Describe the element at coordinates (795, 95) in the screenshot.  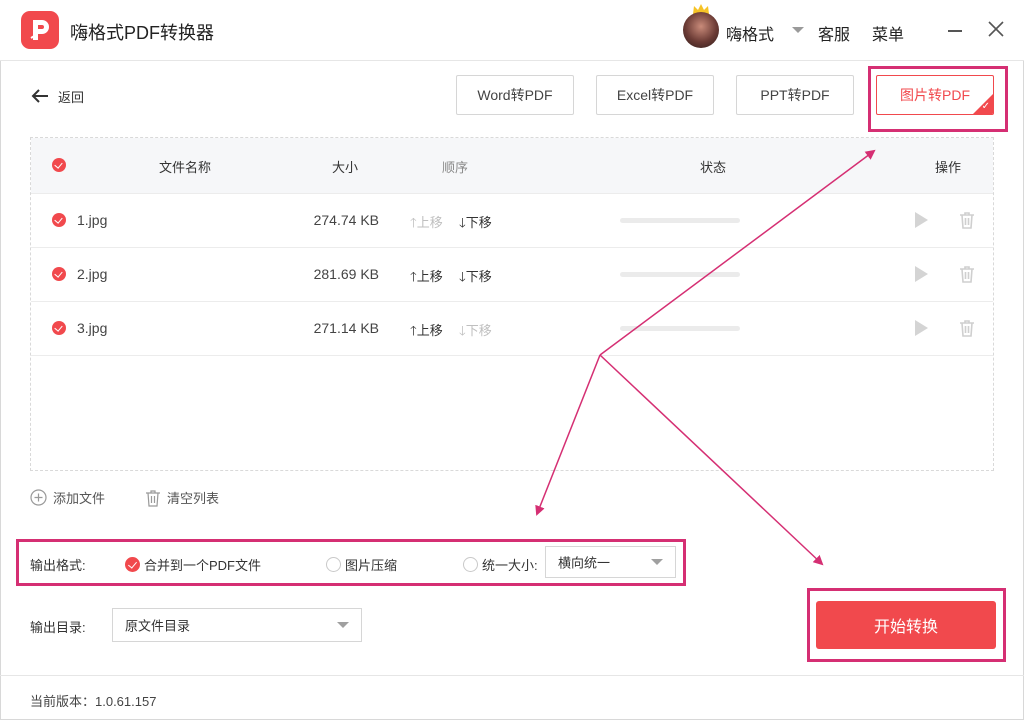
I see `tab-ppt-to-pdf: PPT转PDF` at that location.